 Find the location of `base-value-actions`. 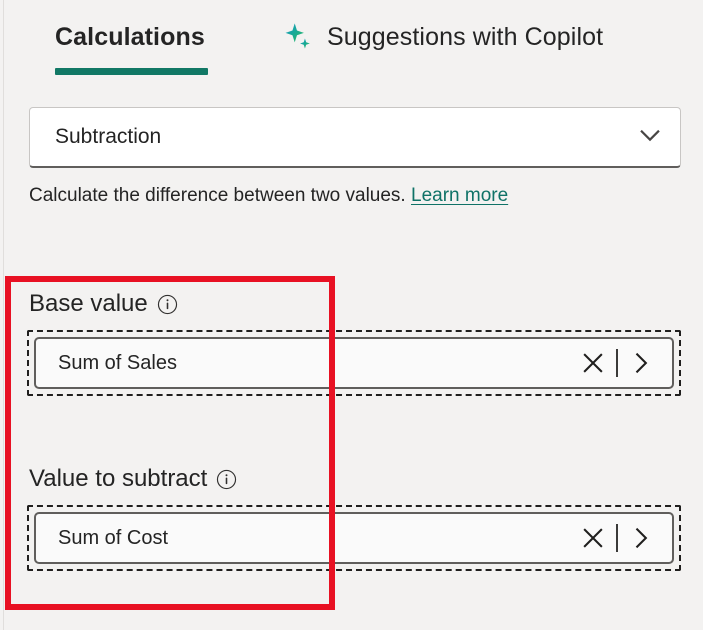

base-value-actions is located at coordinates (617, 363).